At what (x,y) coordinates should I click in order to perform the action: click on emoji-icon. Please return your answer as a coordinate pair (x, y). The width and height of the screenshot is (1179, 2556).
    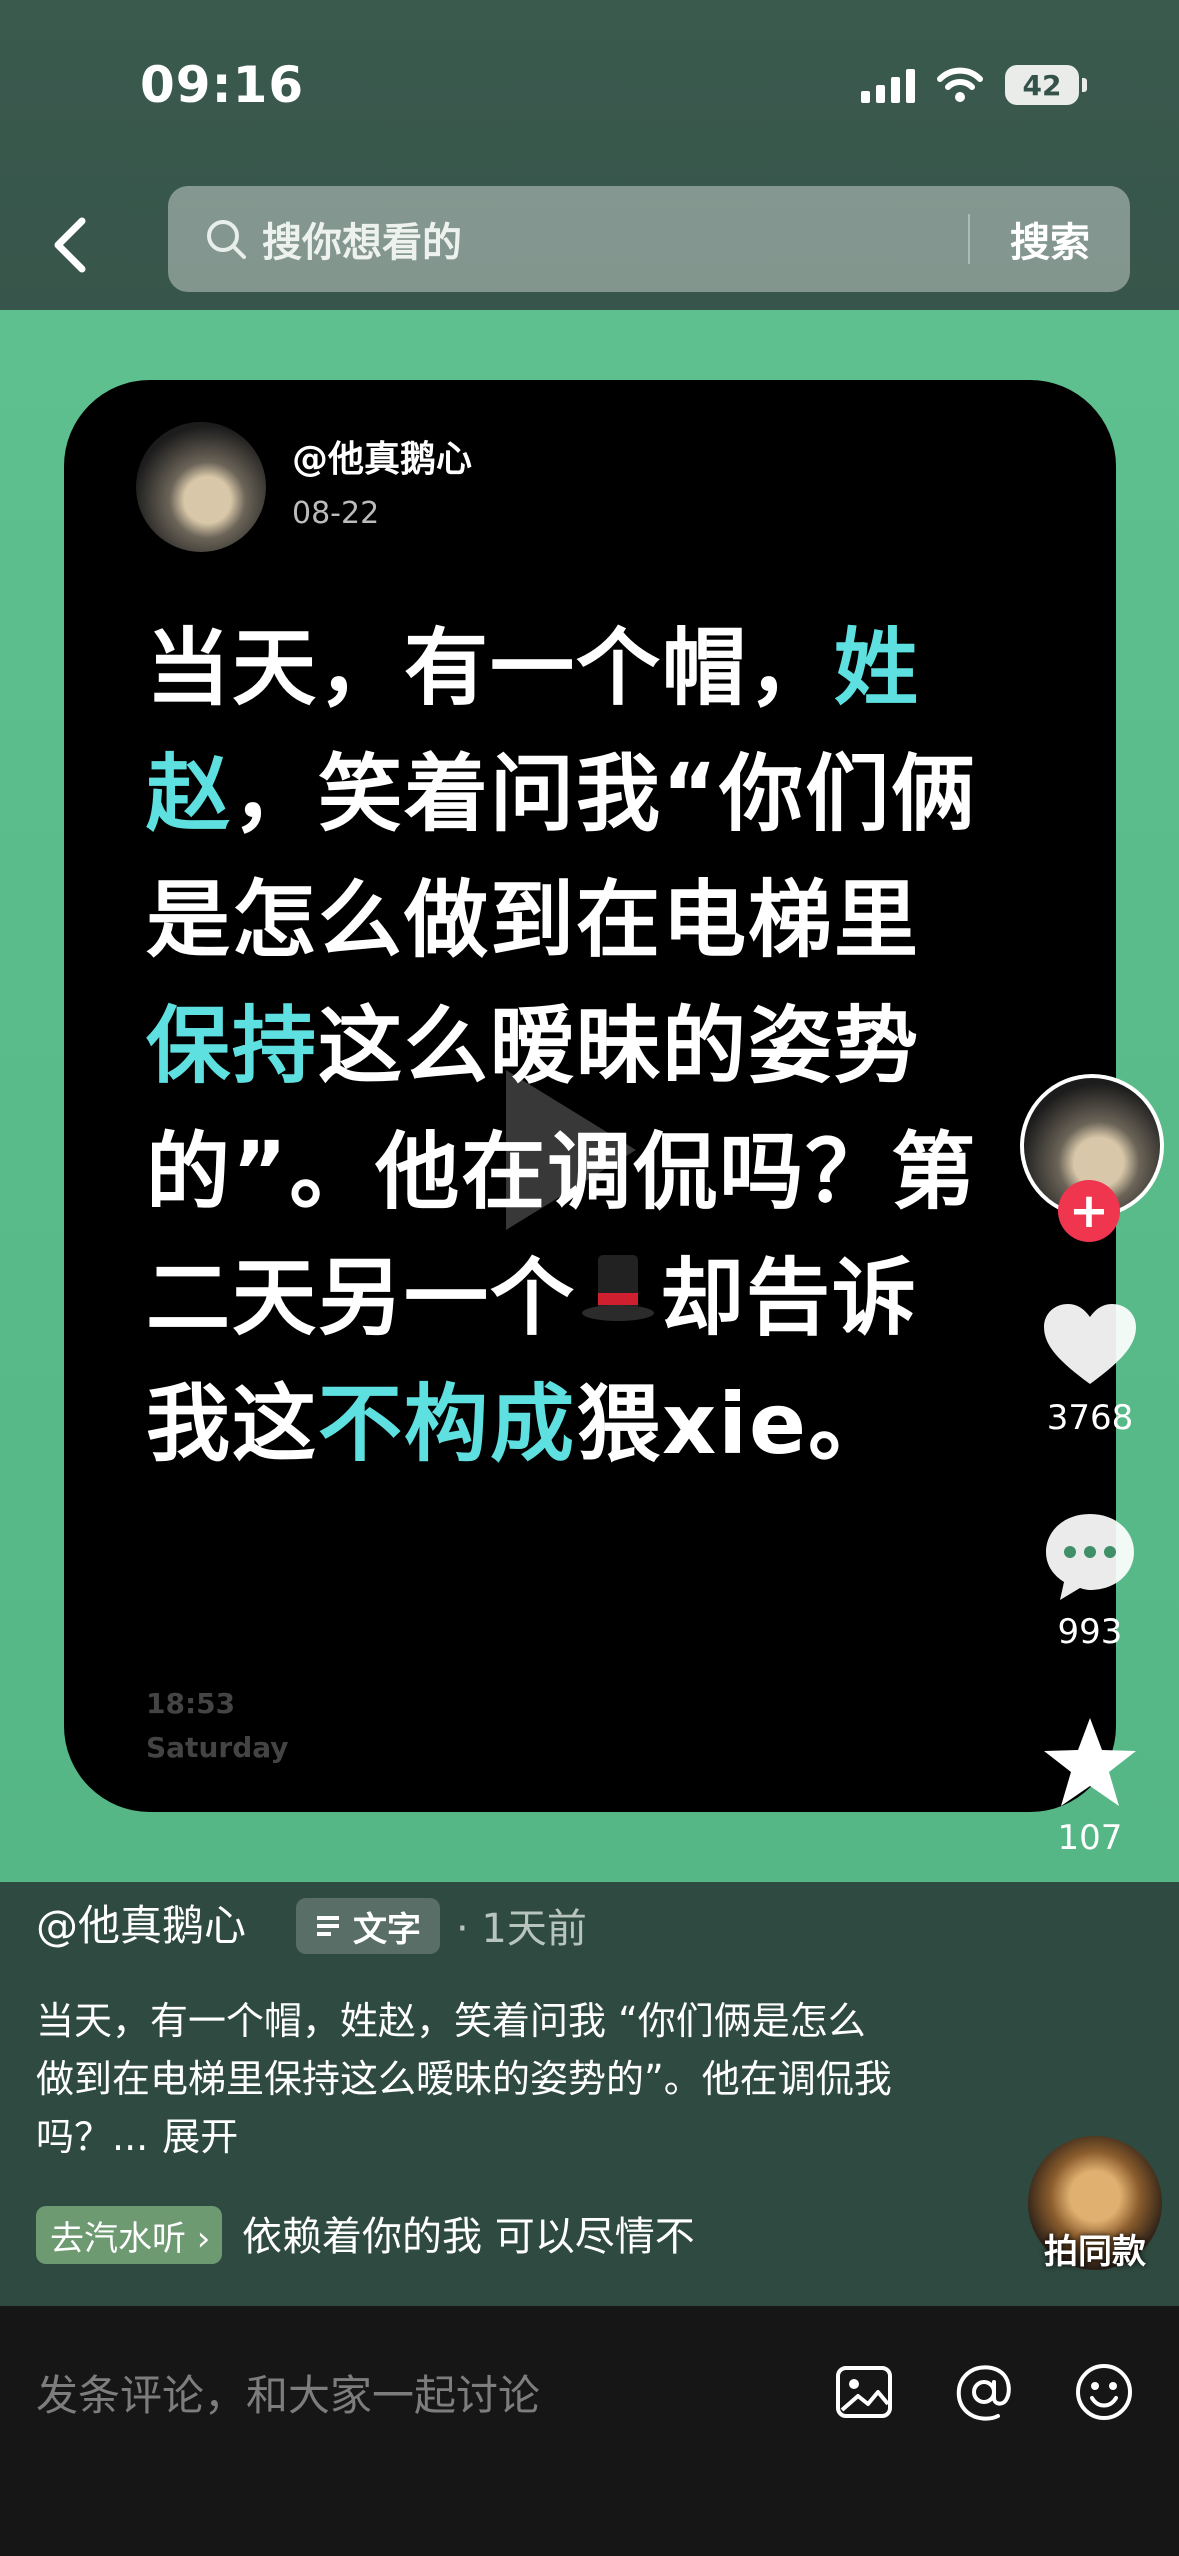
    Looking at the image, I should click on (1104, 2392).